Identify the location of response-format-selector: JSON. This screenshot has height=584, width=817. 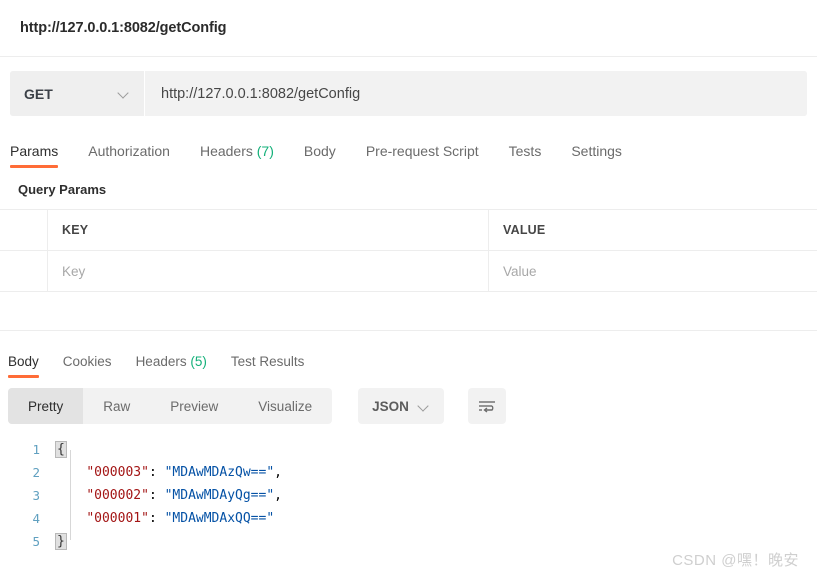
(401, 406).